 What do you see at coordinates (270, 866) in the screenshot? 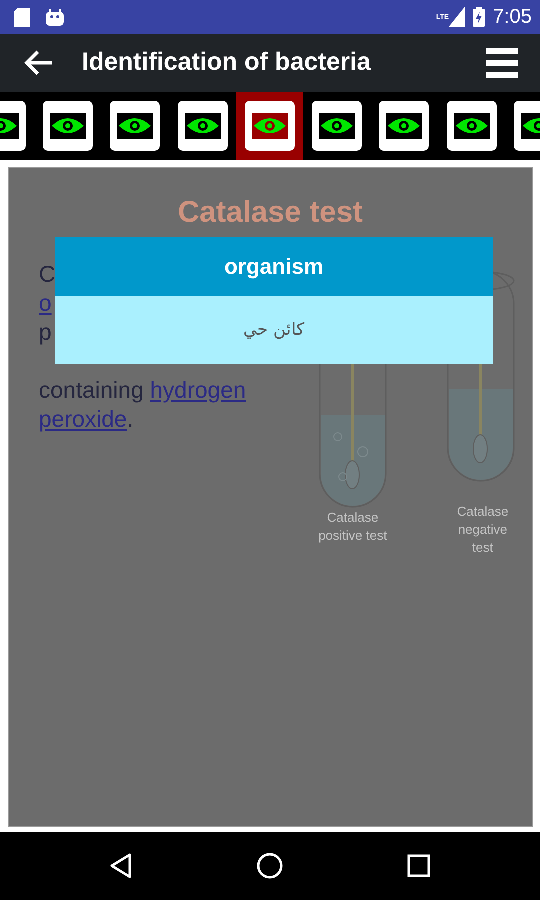
I see `home-icon` at bounding box center [270, 866].